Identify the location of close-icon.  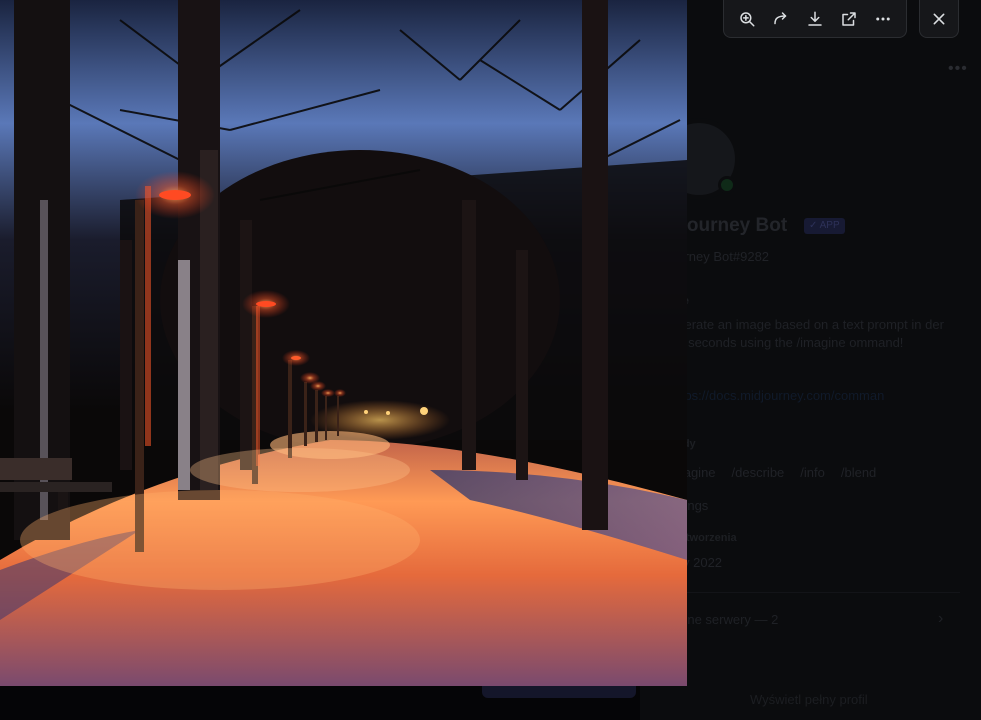
(939, 18).